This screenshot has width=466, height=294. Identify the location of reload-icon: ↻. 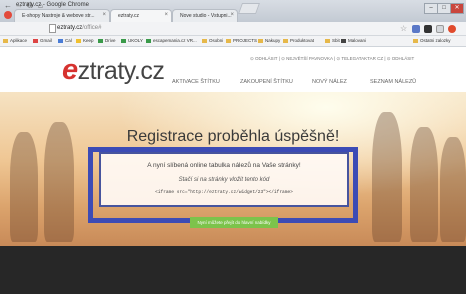
(29, 5).